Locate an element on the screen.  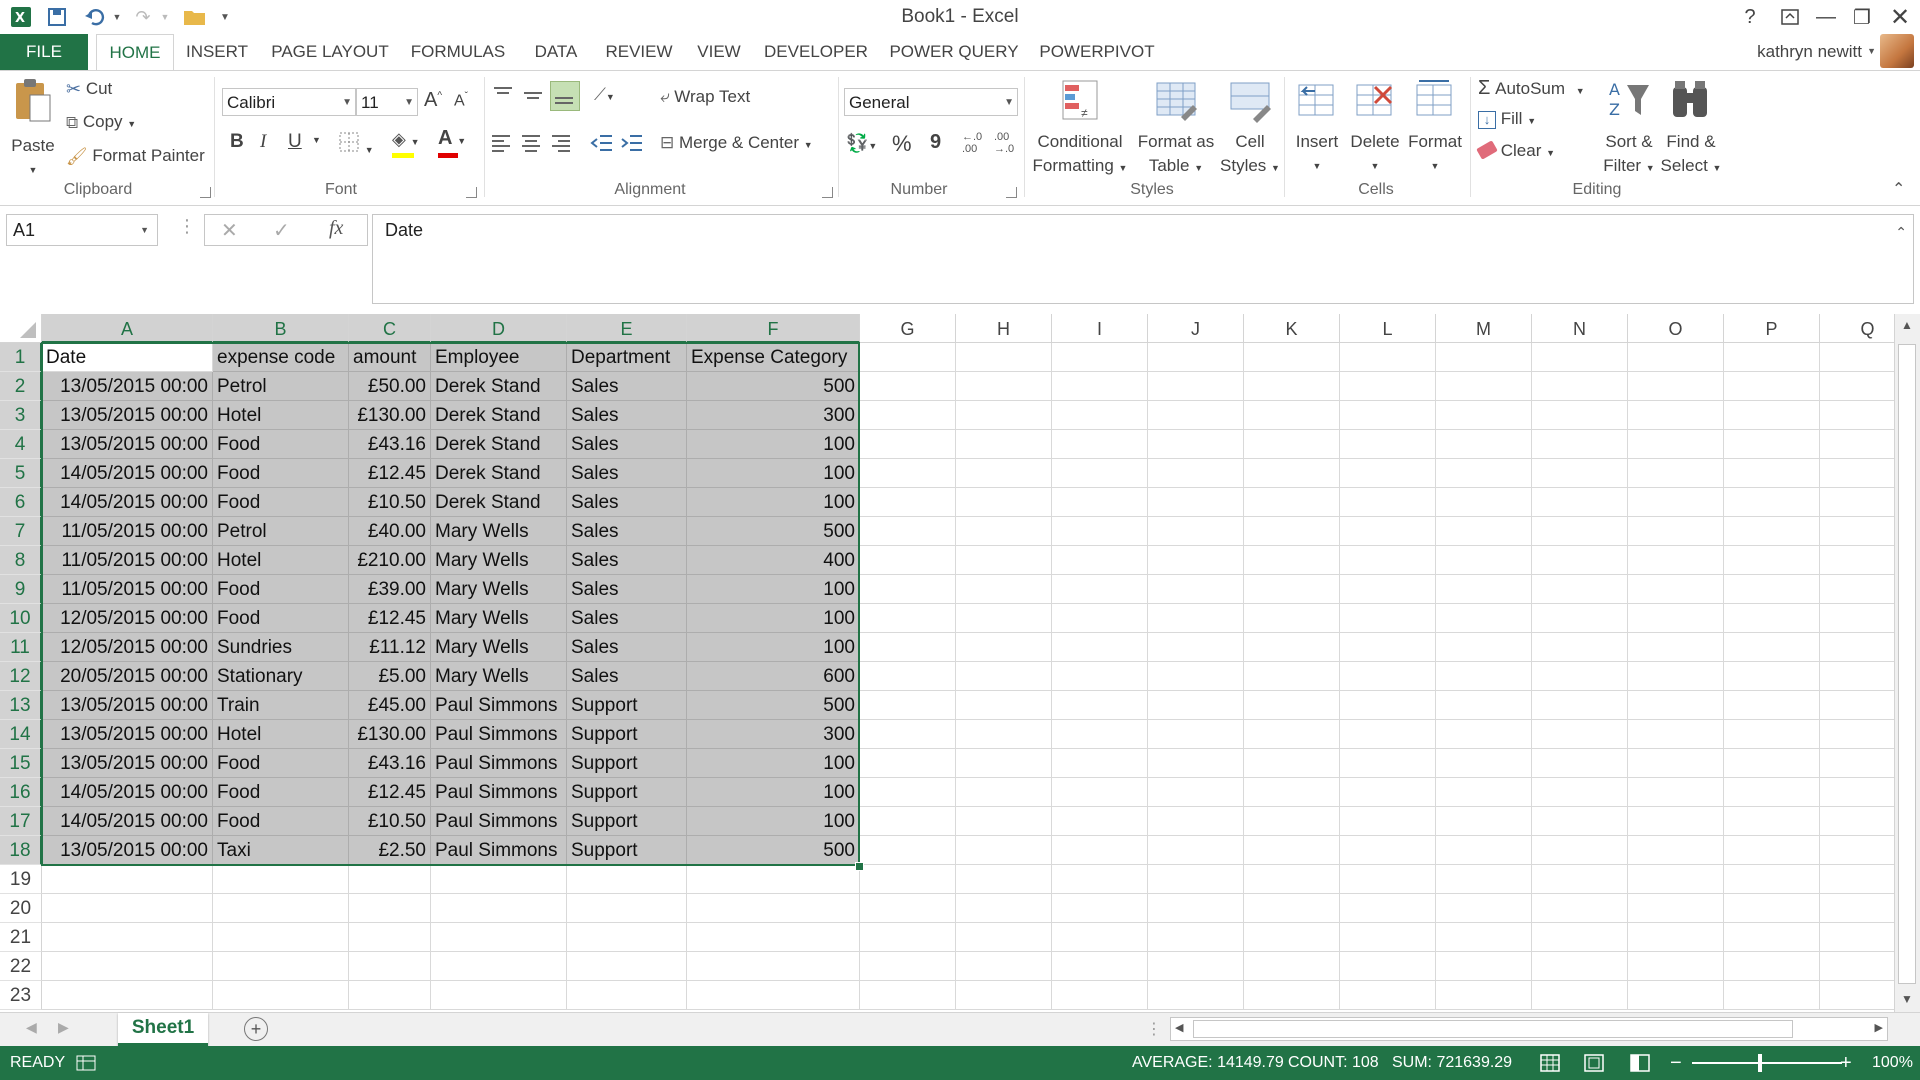
row-header-15: 15 is located at coordinates (21, 763).